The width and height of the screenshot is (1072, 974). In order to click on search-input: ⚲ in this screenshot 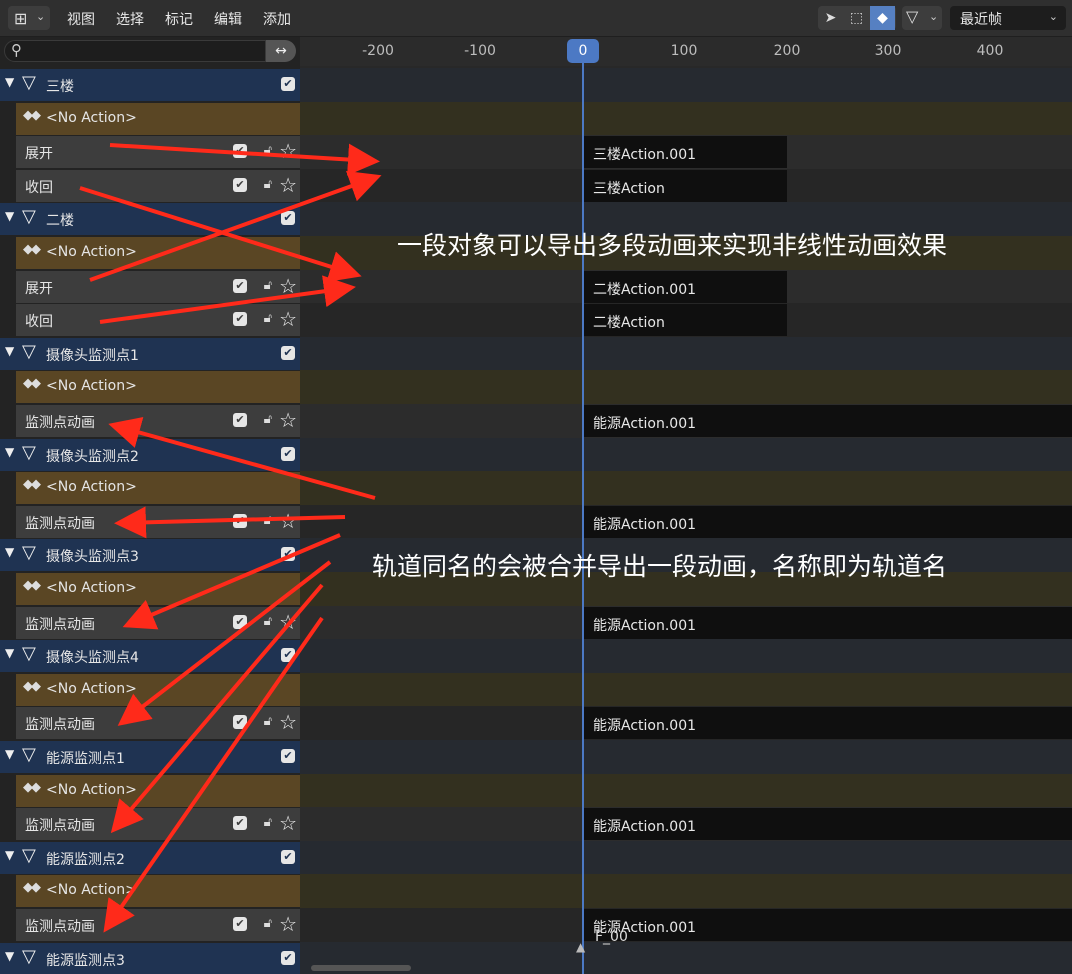, I will do `click(135, 51)`.